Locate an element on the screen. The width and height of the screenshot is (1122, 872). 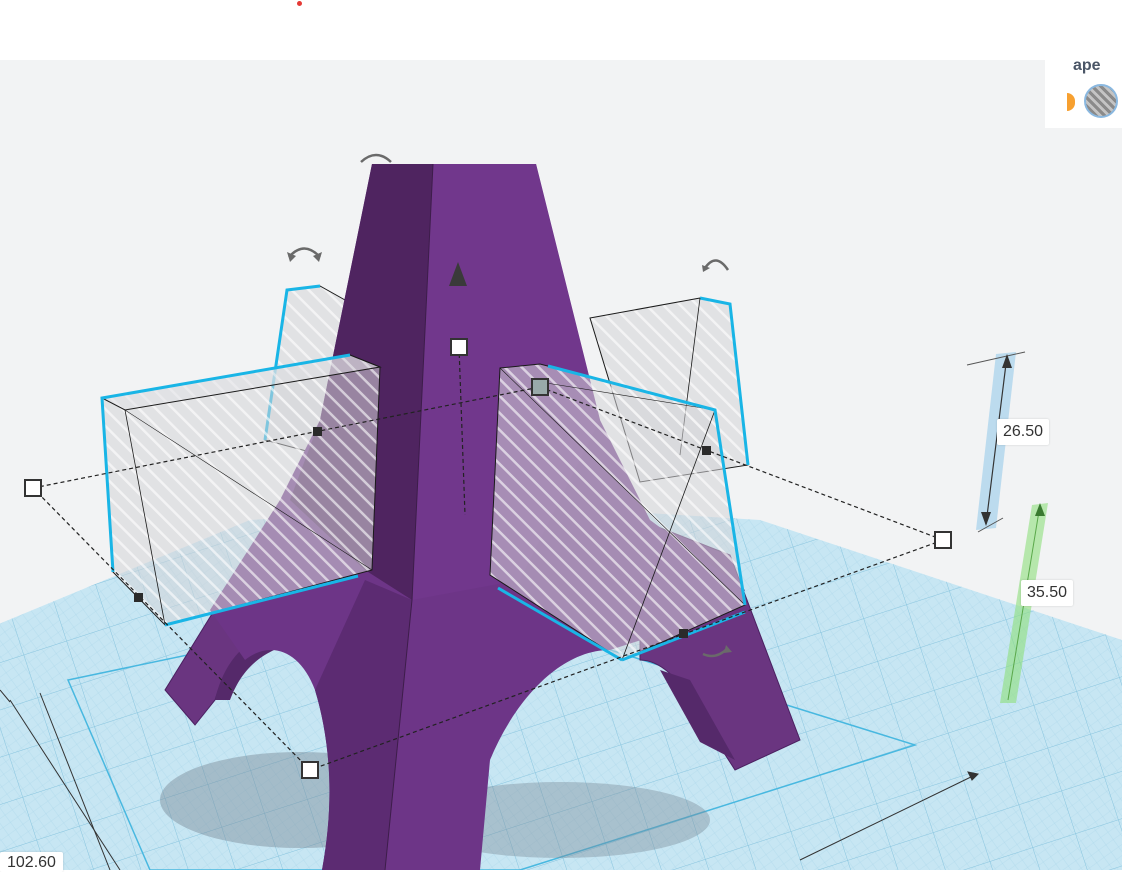
top-toolbar is located at coordinates (561, 30).